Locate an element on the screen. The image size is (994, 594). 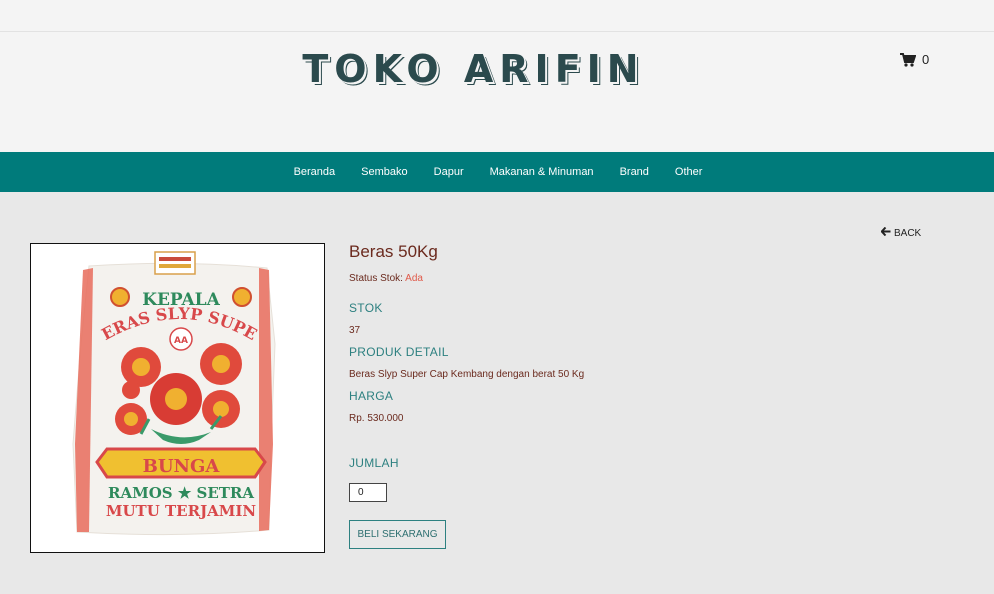
arrow-left-icon is located at coordinates (885, 232).